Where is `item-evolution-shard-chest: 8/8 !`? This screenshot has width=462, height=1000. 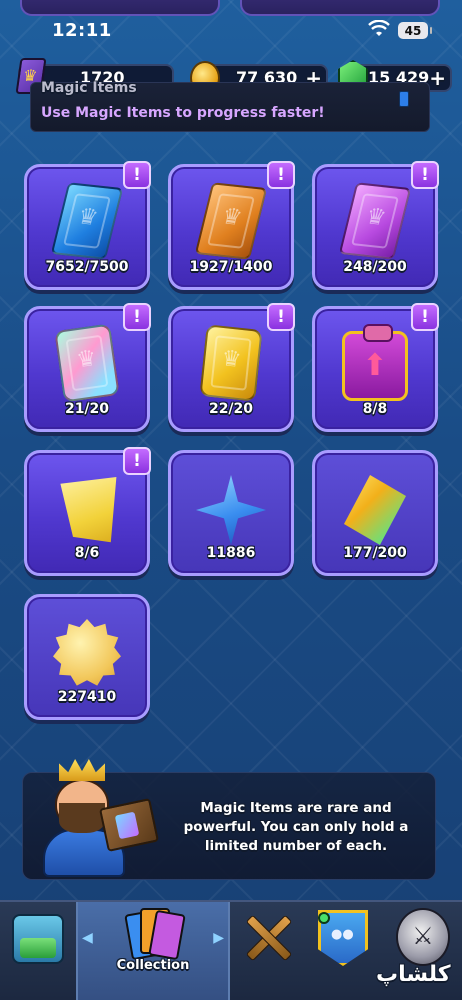 item-evolution-shard-chest: 8/8 ! is located at coordinates (375, 367).